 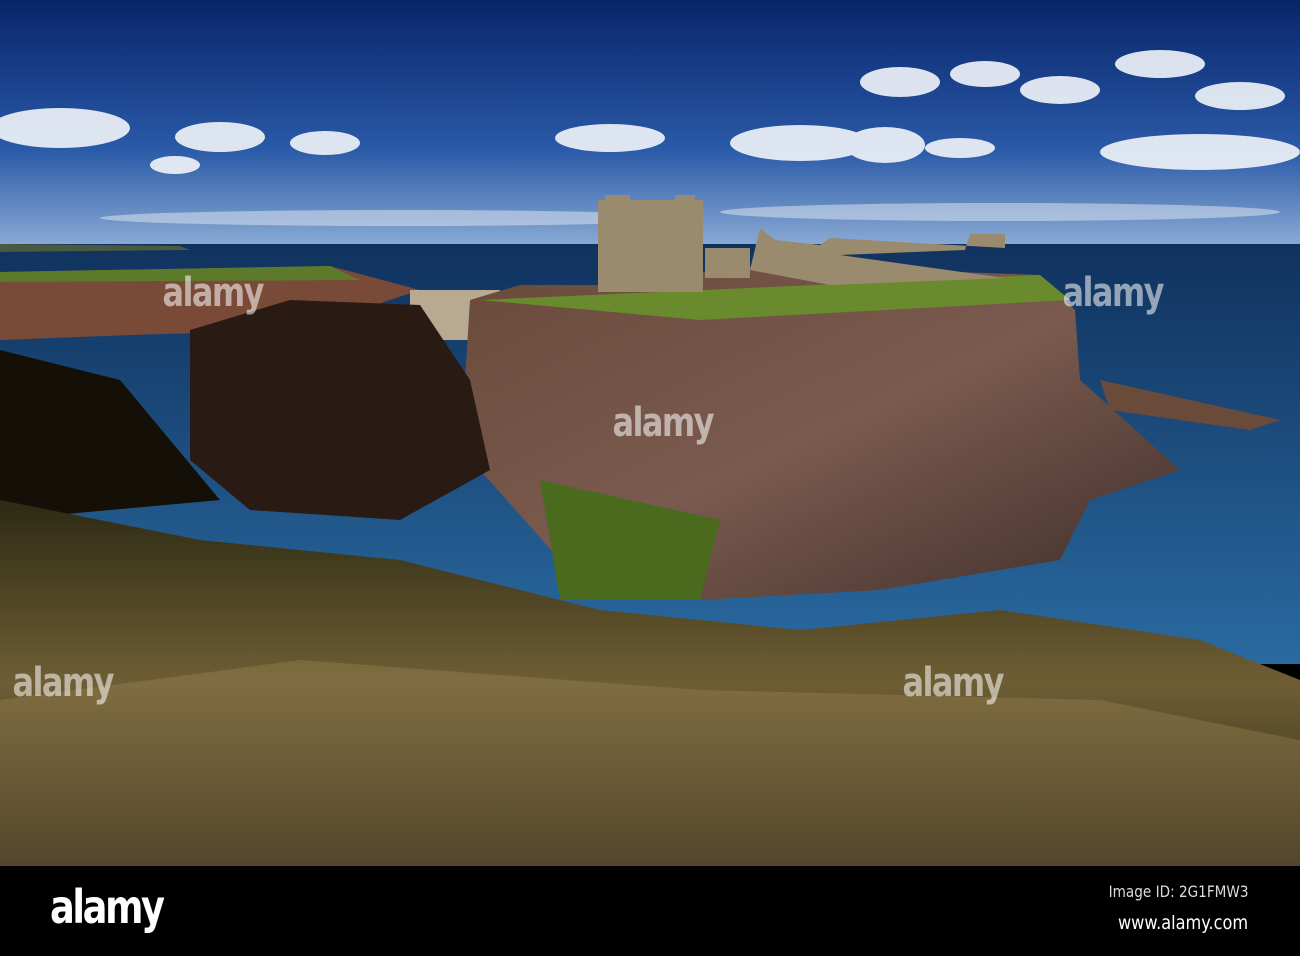 What do you see at coordinates (1178, 891) in the screenshot?
I see `image-id: Image ID: 2G1FMW3` at bounding box center [1178, 891].